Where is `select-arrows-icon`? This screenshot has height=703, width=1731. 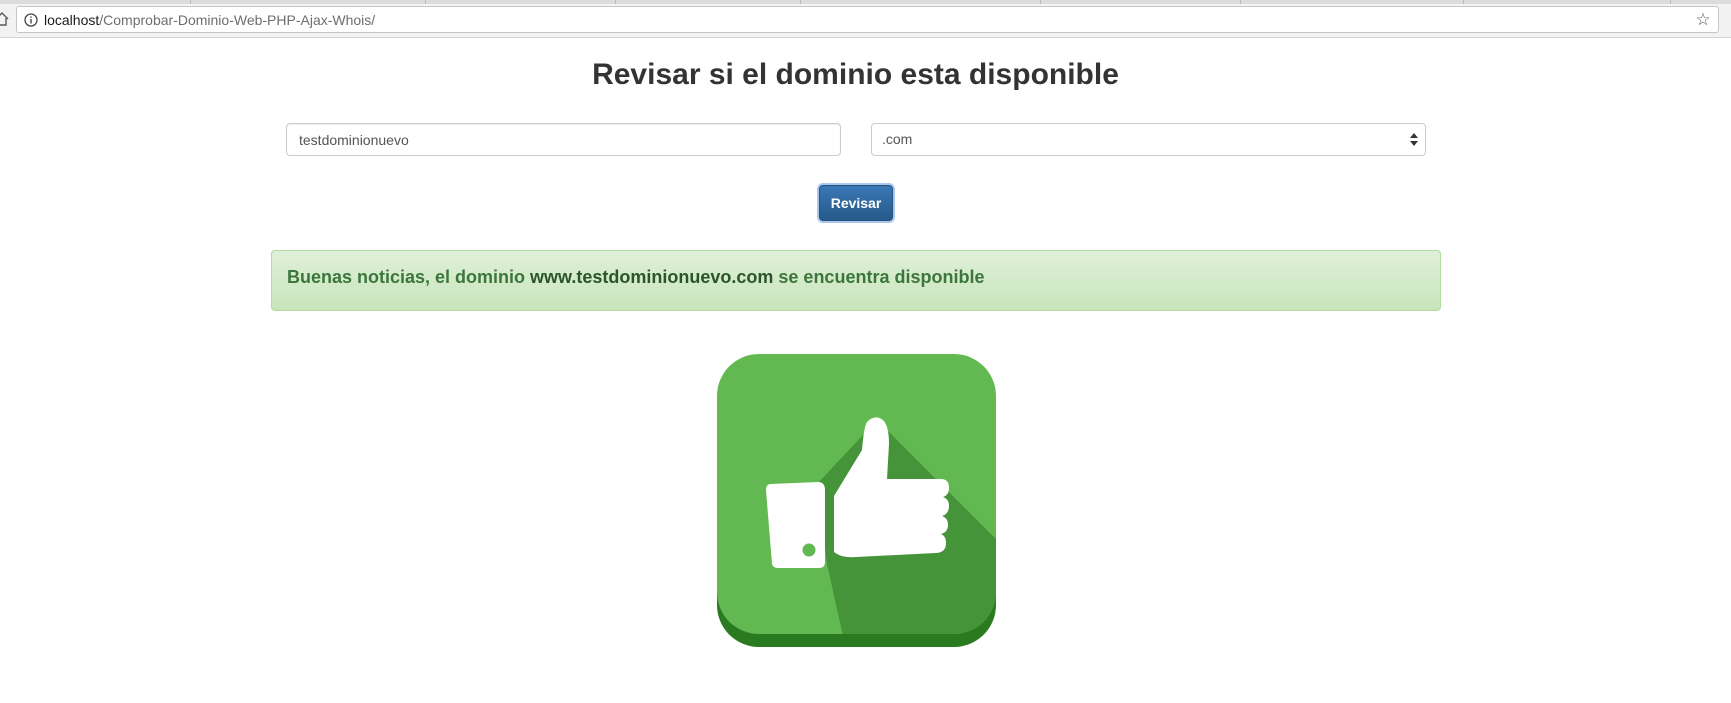
select-arrows-icon is located at coordinates (1414, 139).